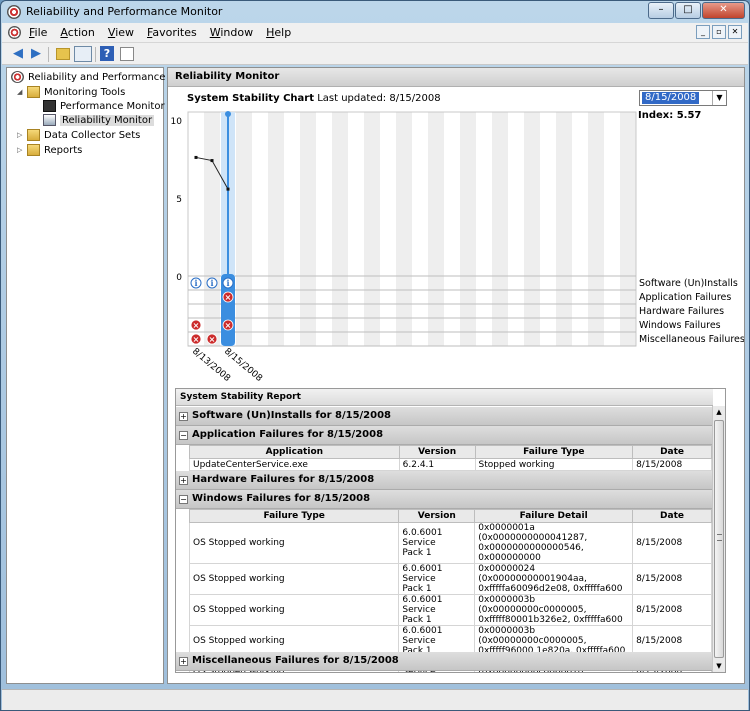 Image resolution: width=750 pixels, height=711 pixels. I want to click on y-tick-label: 5, so click(179, 200).